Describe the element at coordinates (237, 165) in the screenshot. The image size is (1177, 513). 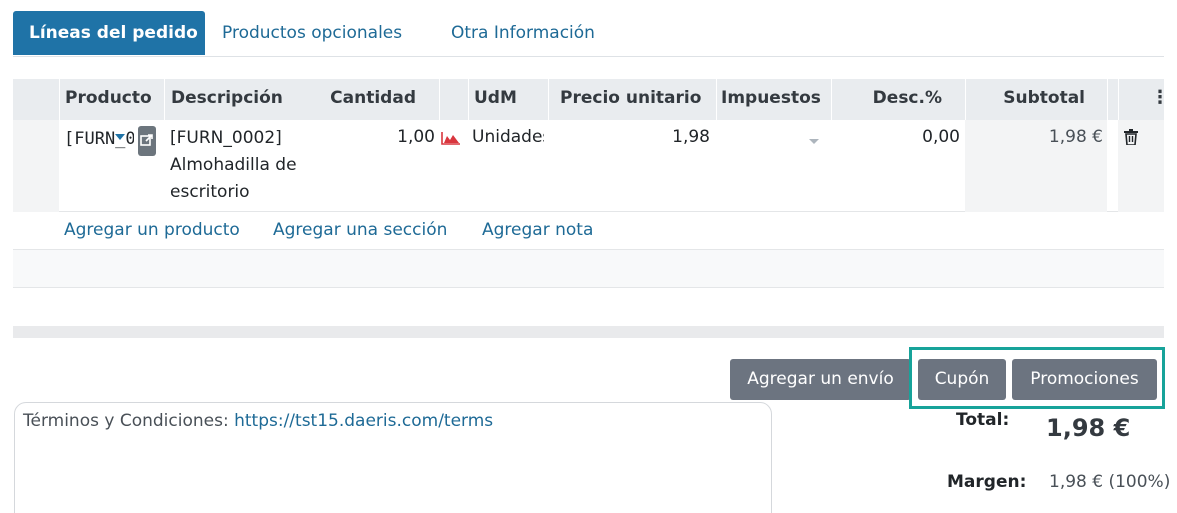
I see `description-text: [FURN_0002] Almohadilla de escritorio` at that location.